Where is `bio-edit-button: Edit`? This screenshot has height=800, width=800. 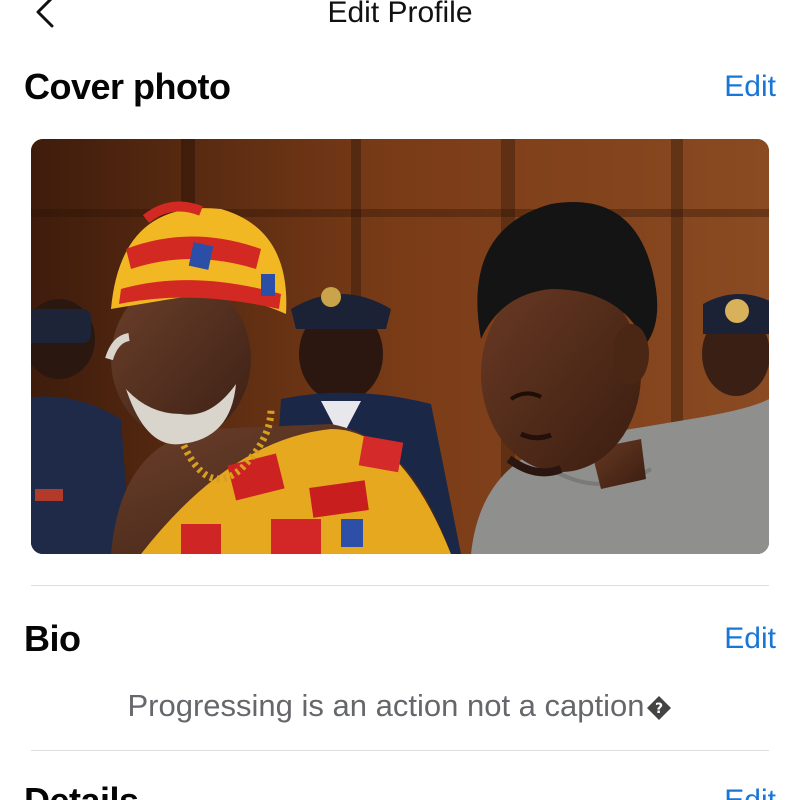 bio-edit-button: Edit is located at coordinates (750, 639).